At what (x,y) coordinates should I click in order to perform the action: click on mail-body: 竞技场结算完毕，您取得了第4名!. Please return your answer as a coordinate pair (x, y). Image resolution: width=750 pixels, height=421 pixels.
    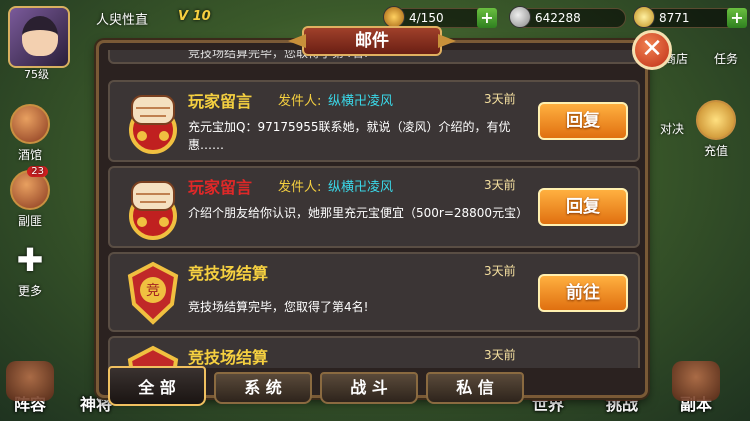
    Looking at the image, I should click on (278, 307).